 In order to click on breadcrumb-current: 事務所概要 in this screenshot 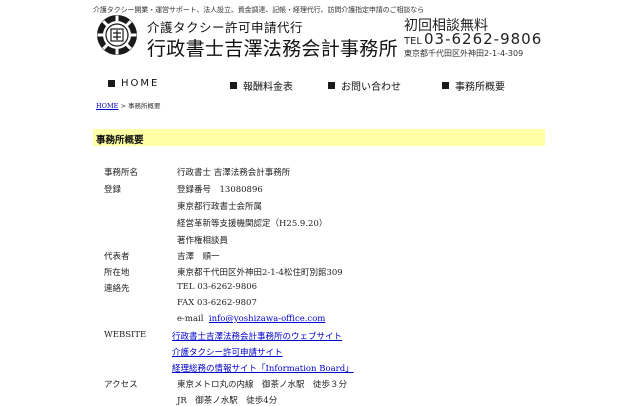, I will do `click(144, 106)`.